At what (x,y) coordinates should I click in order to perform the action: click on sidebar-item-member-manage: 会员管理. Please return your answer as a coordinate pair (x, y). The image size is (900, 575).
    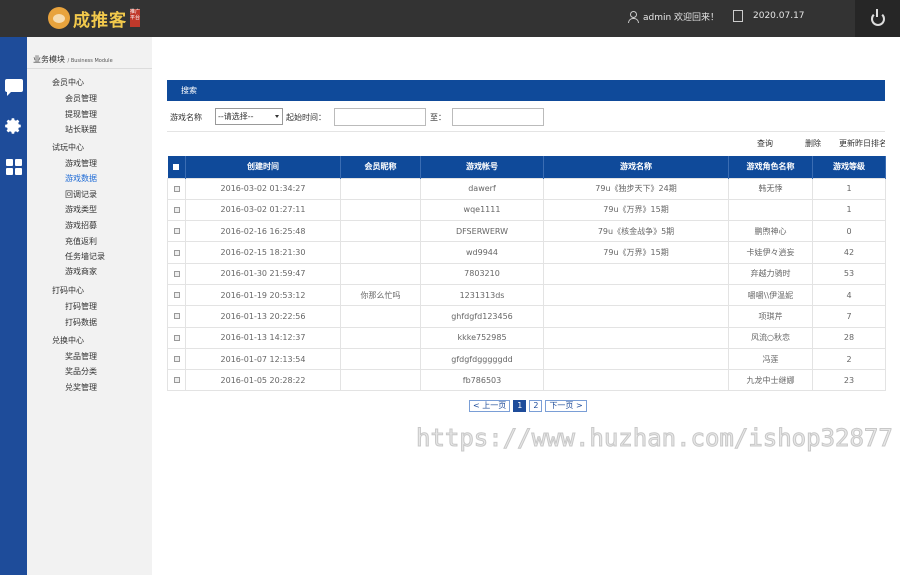
    Looking at the image, I should click on (81, 98).